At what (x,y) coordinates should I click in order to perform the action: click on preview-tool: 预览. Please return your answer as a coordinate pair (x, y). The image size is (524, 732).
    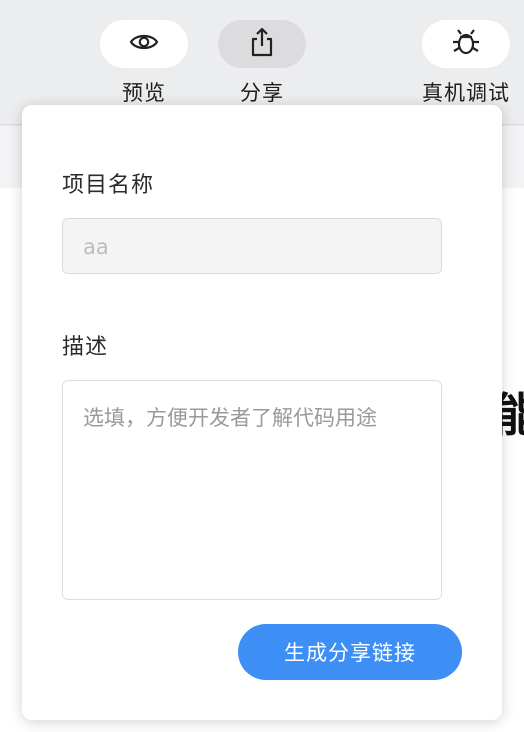
    Looking at the image, I should click on (144, 63).